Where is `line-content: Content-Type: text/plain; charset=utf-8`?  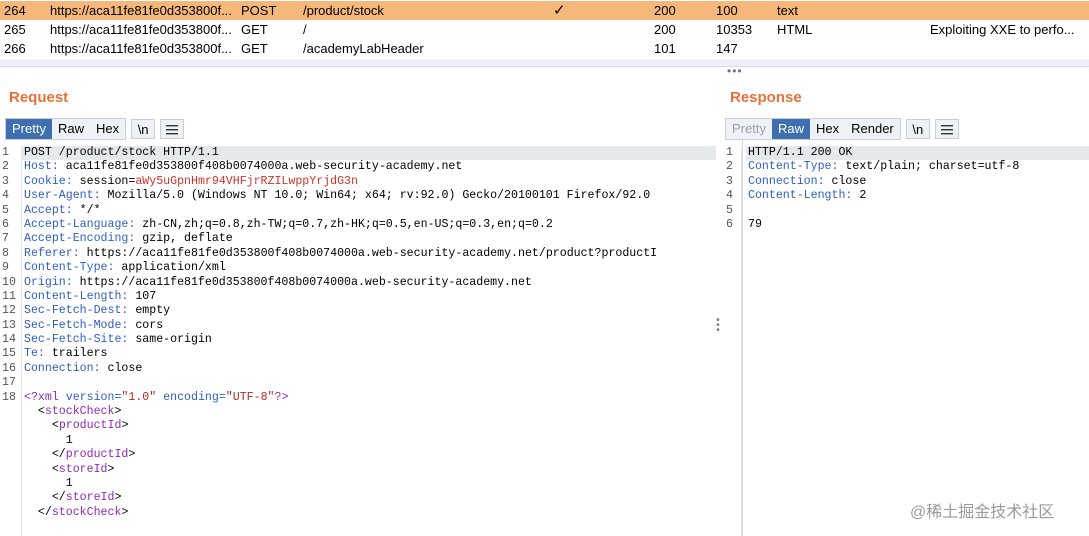
line-content: Content-Type: text/plain; charset=utf-8 is located at coordinates (883, 167).